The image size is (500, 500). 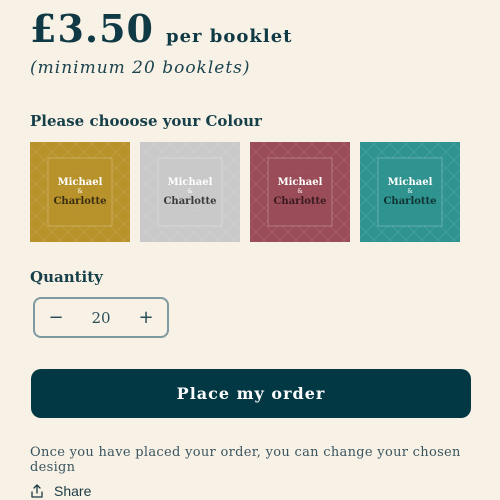 I want to click on share-icon, so click(x=37, y=491).